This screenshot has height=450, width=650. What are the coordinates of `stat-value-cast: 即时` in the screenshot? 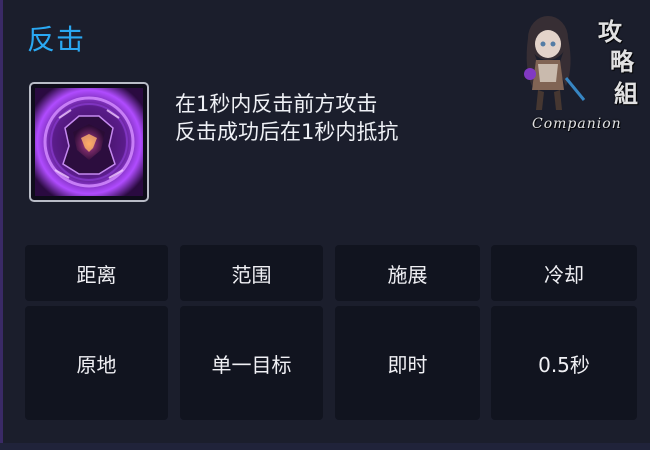 It's located at (407, 363).